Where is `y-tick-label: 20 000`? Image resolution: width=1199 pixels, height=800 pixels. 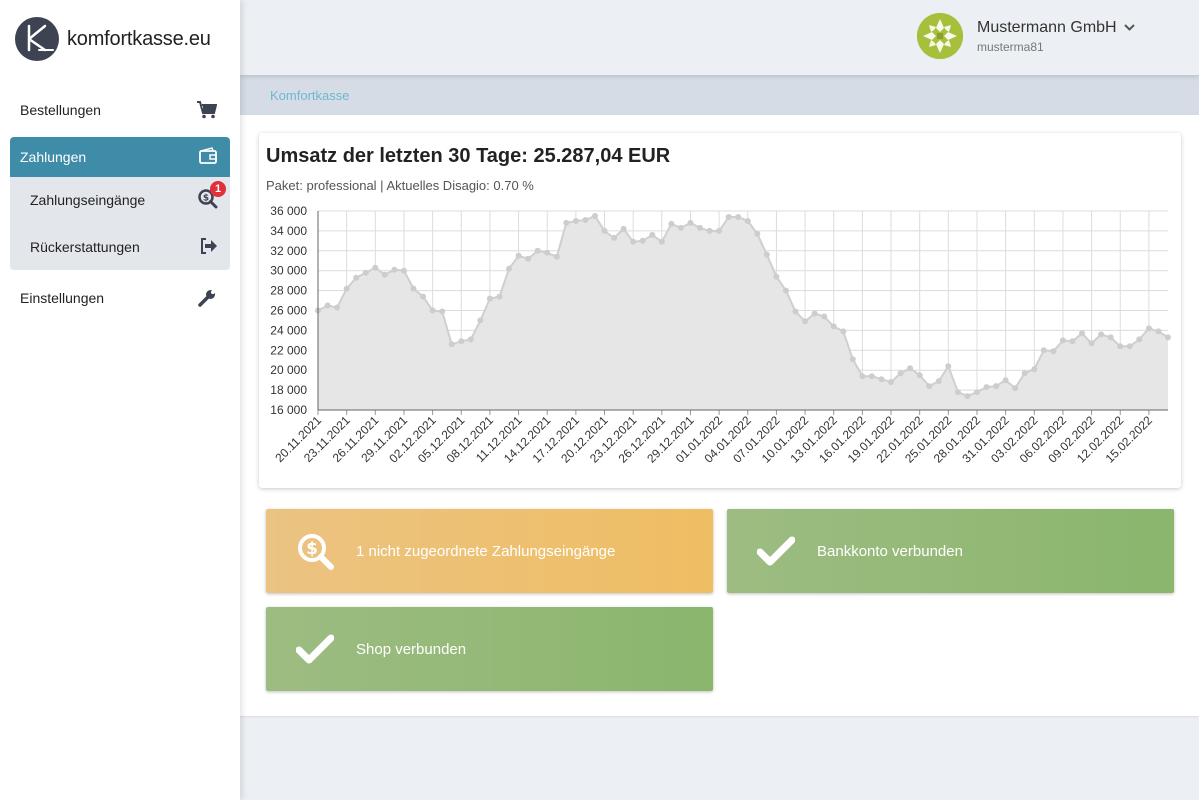 y-tick-label: 20 000 is located at coordinates (288, 370).